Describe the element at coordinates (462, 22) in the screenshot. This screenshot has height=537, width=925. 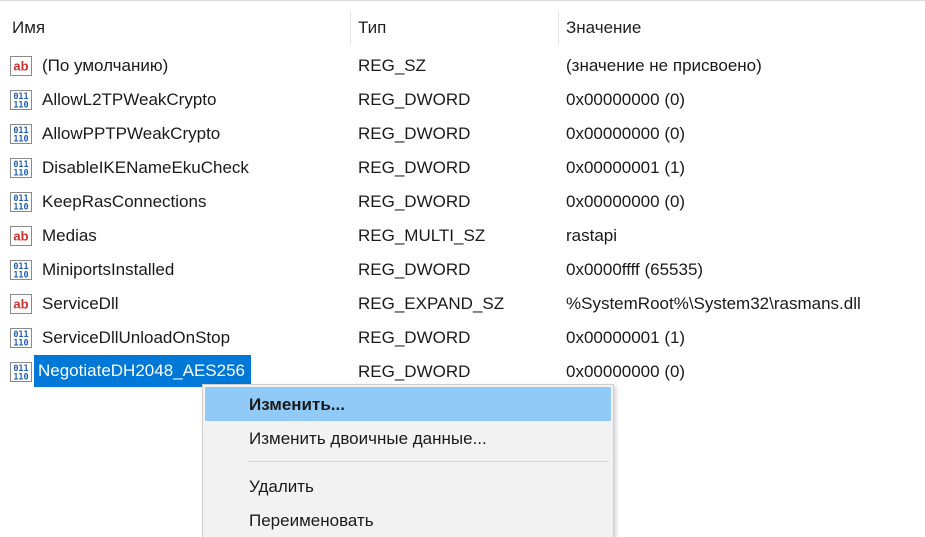
I see `column-header: Имя Тип Значение` at that location.